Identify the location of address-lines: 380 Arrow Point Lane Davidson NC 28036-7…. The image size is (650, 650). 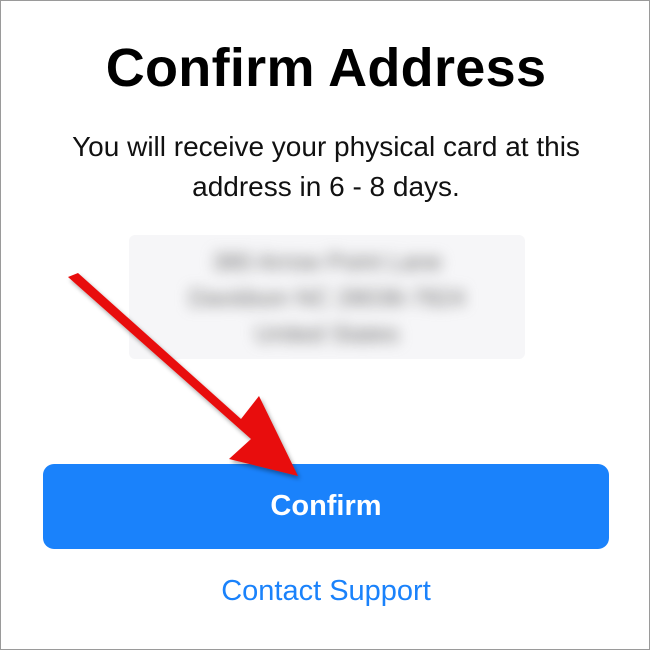
(327, 299).